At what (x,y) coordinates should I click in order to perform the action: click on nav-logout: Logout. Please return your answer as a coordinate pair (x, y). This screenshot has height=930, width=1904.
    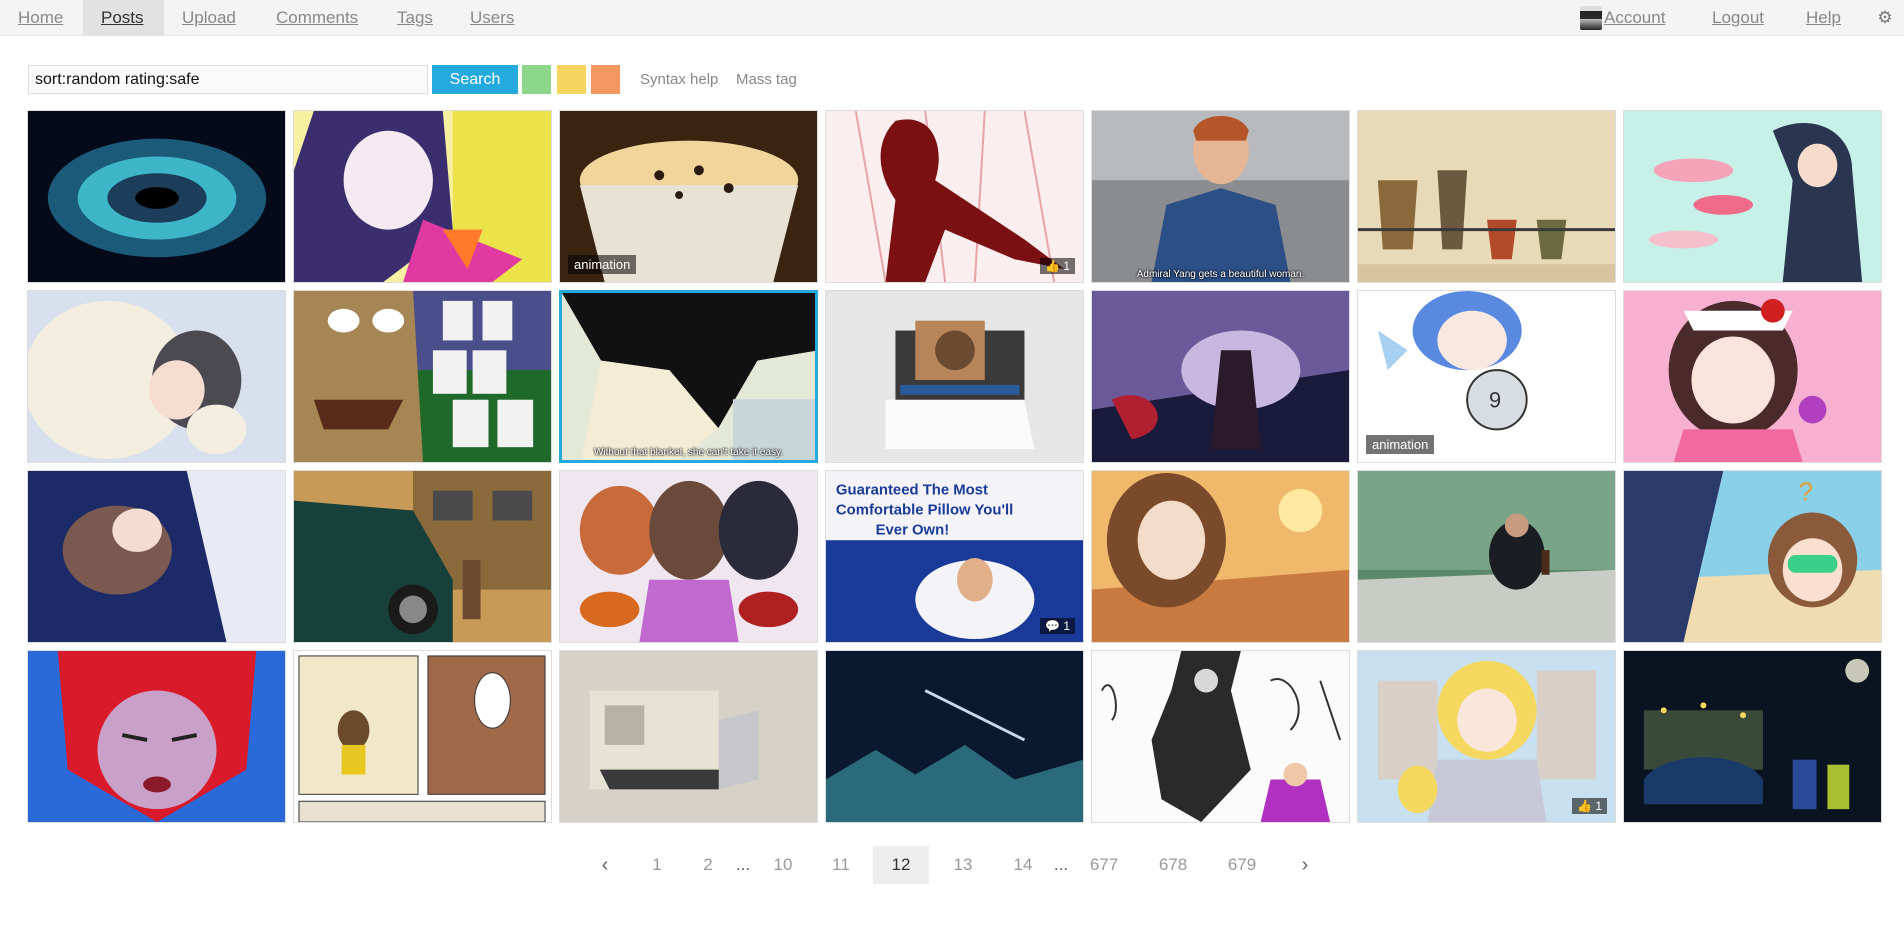
    Looking at the image, I should click on (1738, 18).